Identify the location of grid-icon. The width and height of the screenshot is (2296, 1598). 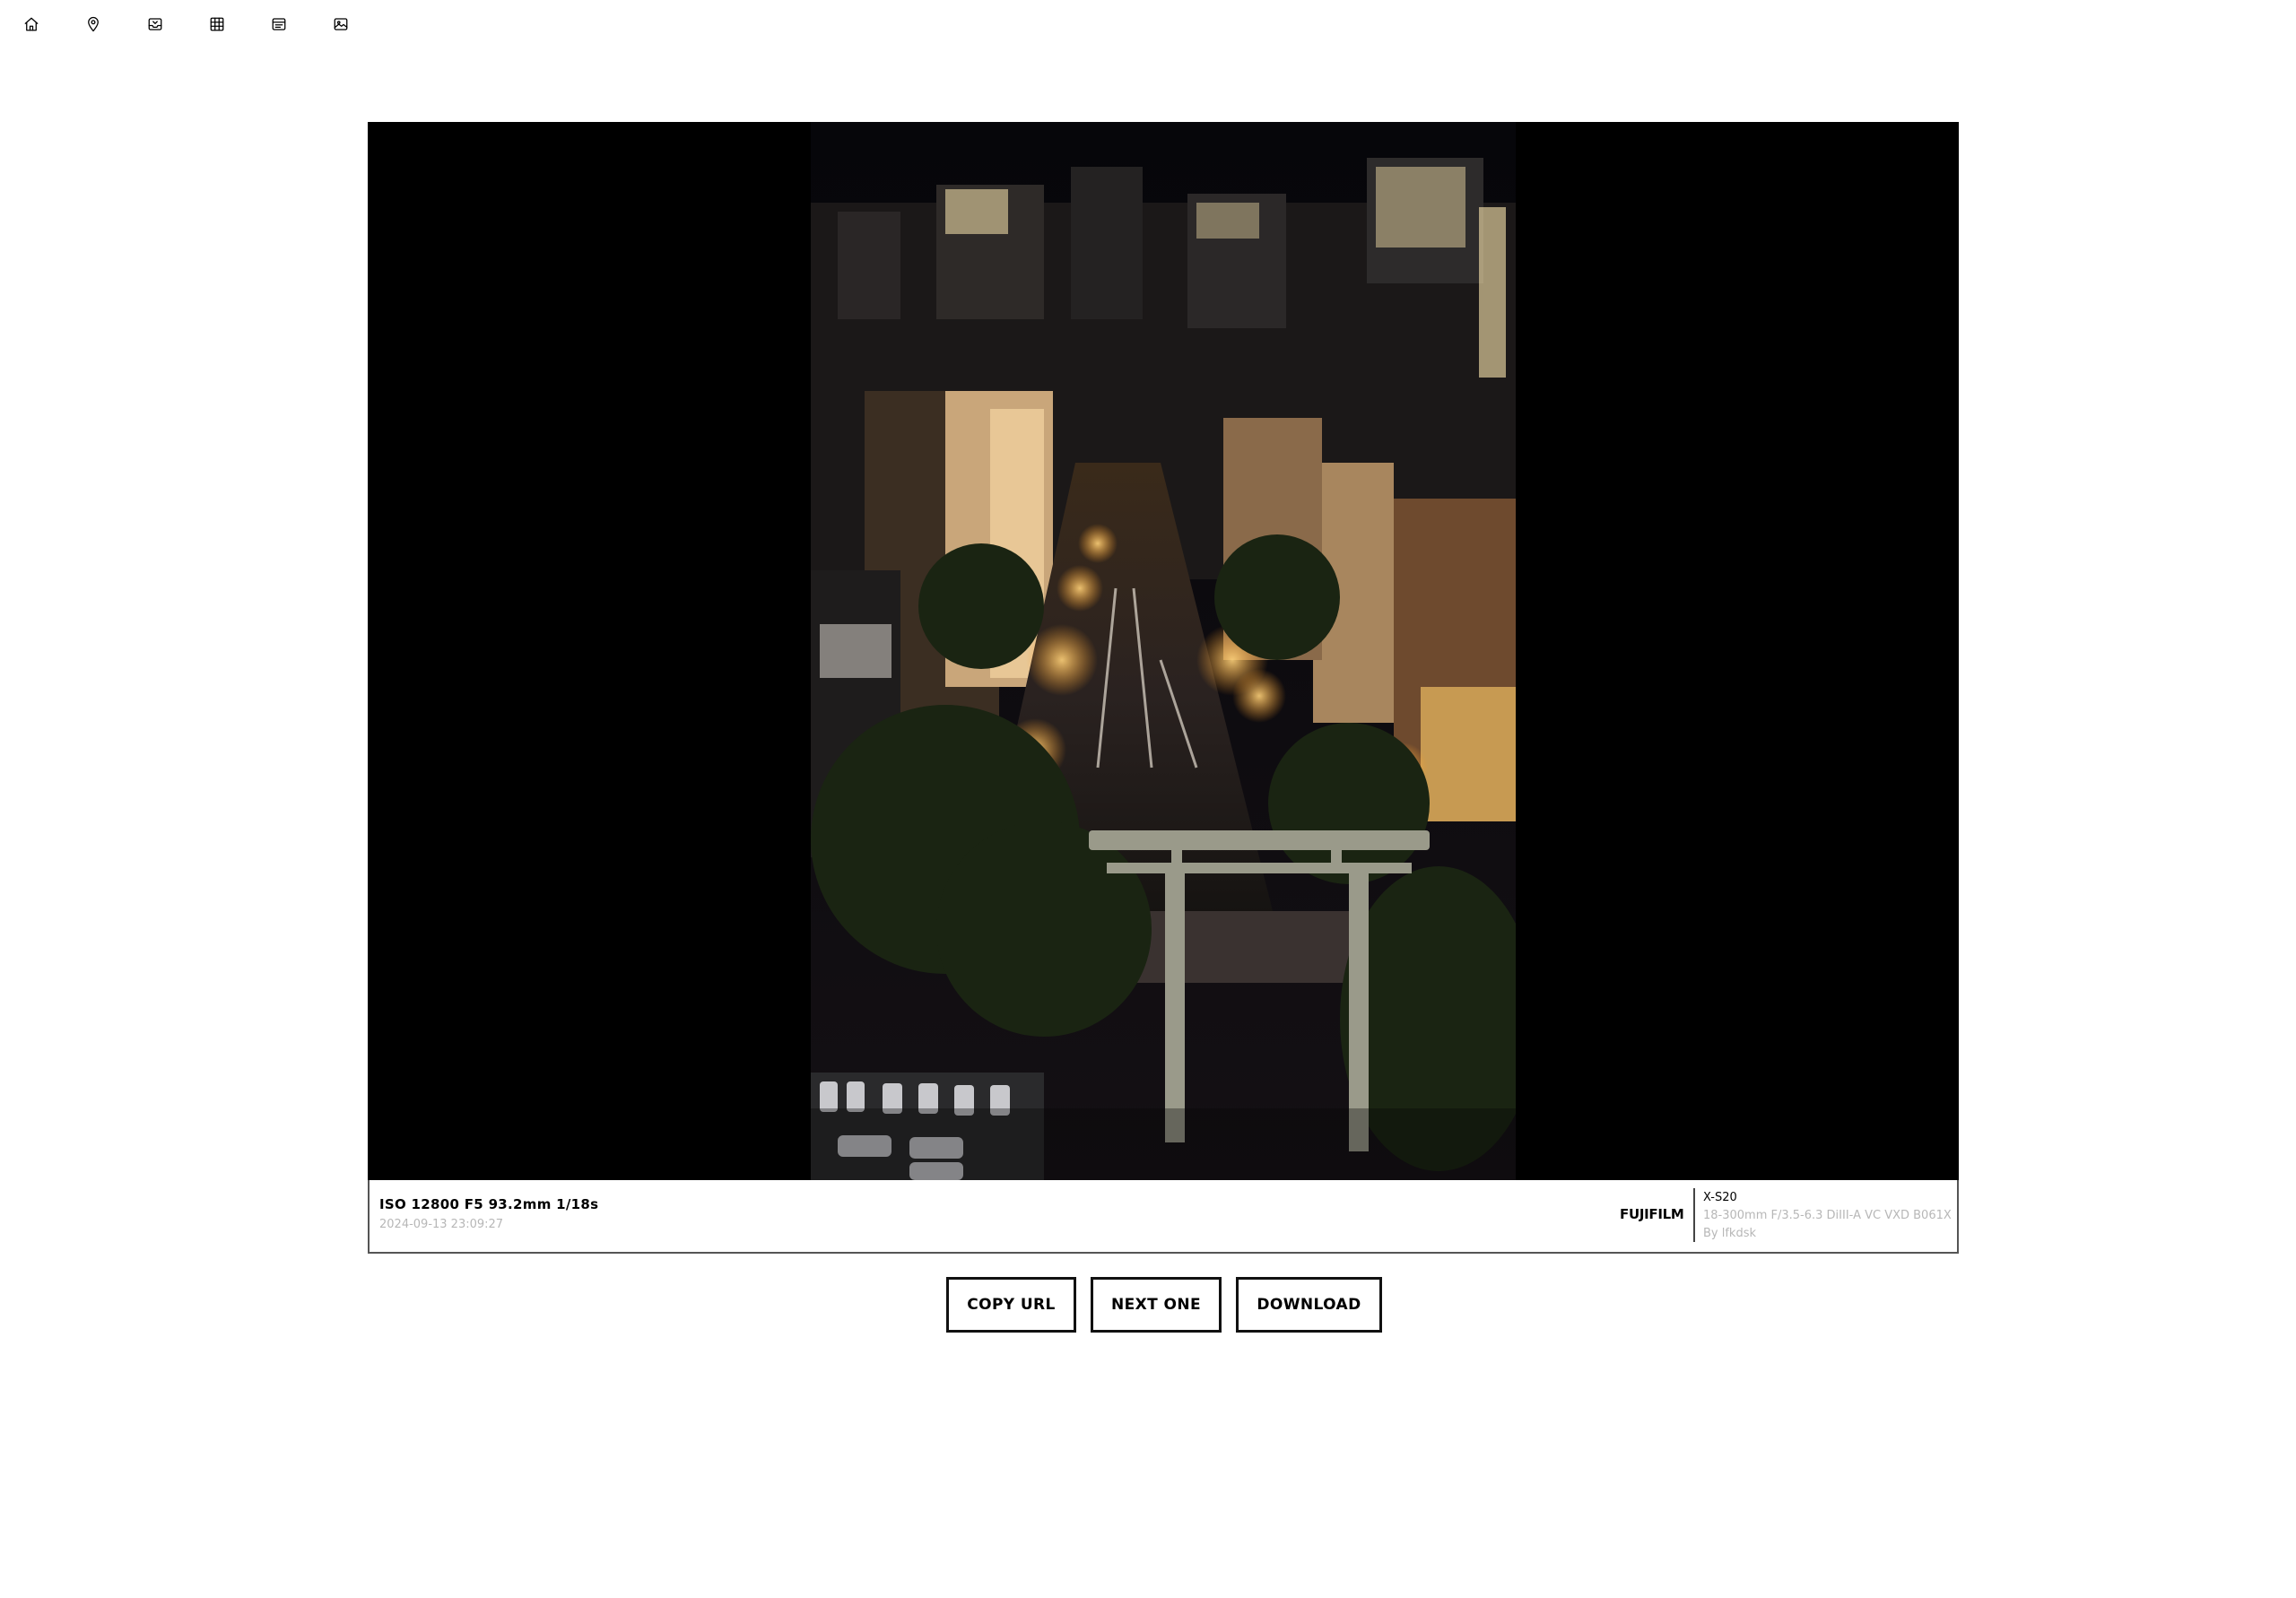
(216, 24).